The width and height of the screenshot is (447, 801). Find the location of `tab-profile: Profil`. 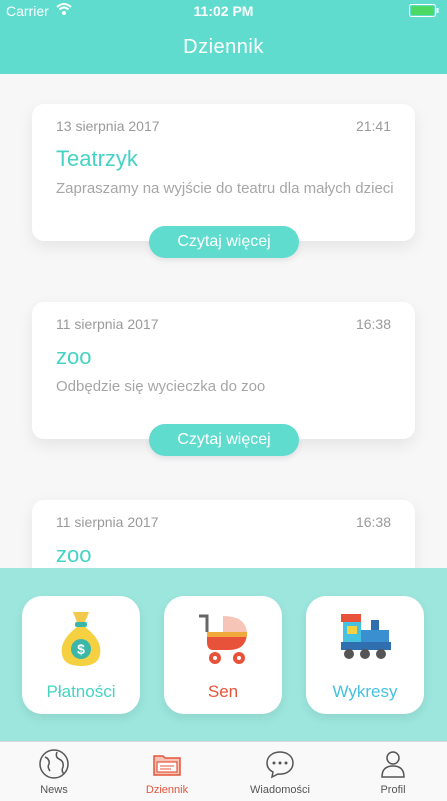

tab-profile: Profil is located at coordinates (393, 771).